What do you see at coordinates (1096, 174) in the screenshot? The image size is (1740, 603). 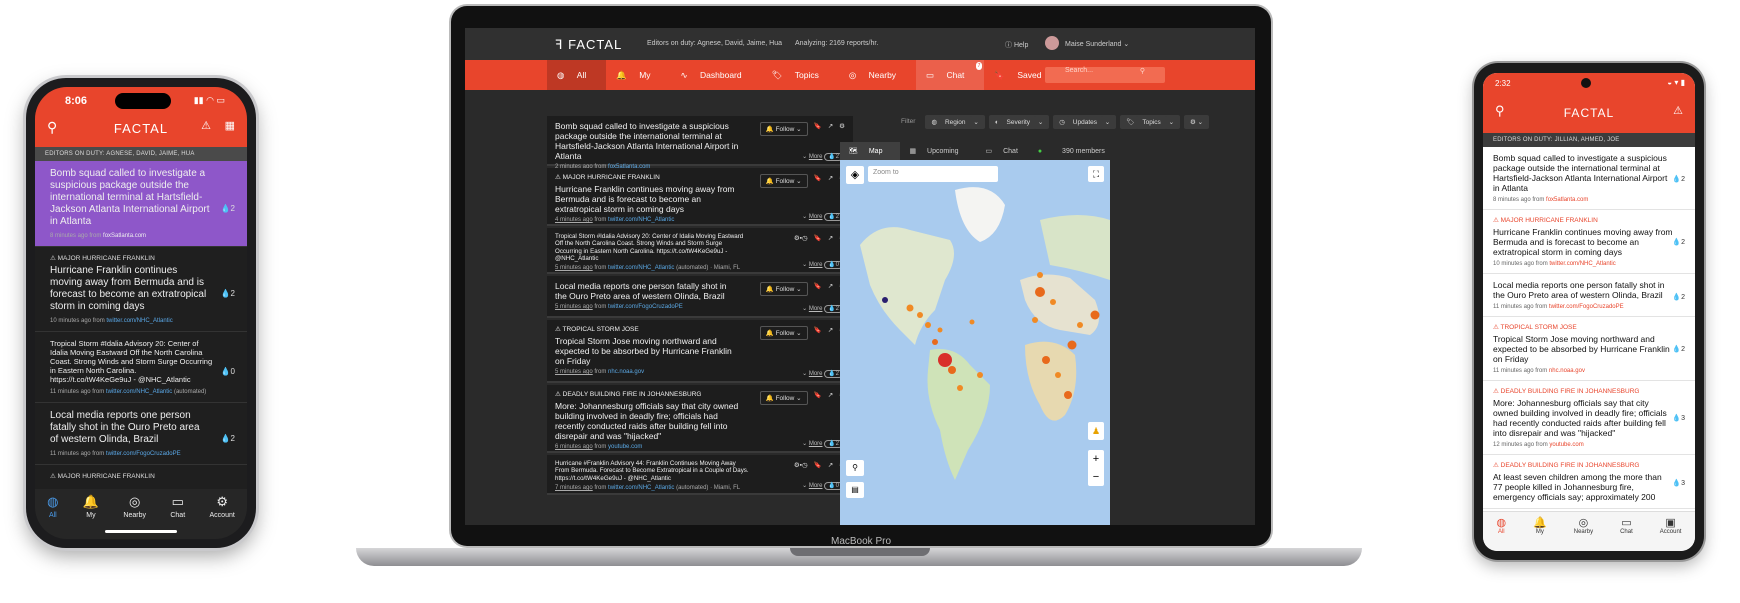 I see `fullscreen-icon: ⛶` at bounding box center [1096, 174].